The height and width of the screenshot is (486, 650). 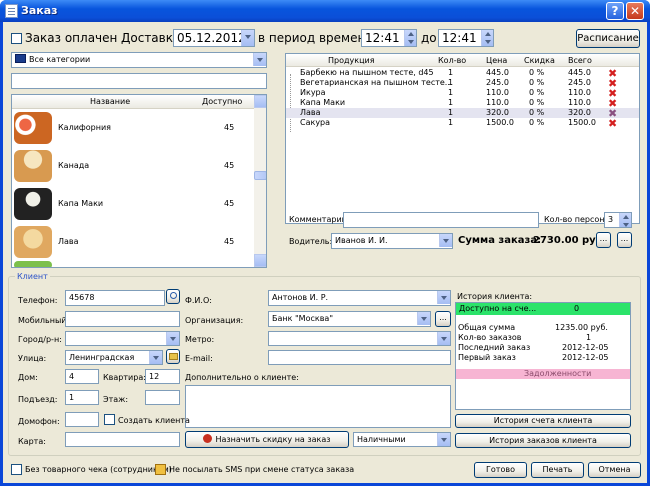 What do you see at coordinates (133, 242) in the screenshot?
I see `list-item: Лава 45` at bounding box center [133, 242].